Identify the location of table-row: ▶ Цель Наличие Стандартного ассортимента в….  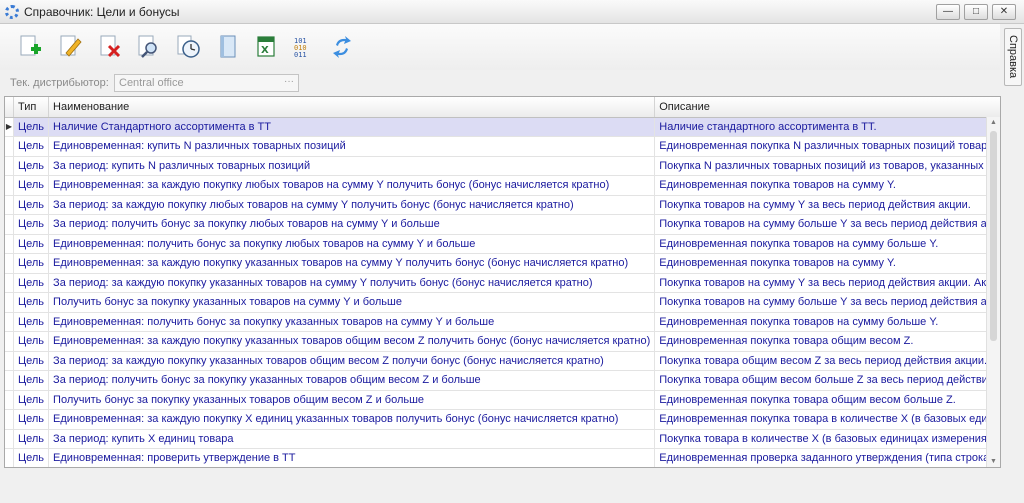
(502, 127).